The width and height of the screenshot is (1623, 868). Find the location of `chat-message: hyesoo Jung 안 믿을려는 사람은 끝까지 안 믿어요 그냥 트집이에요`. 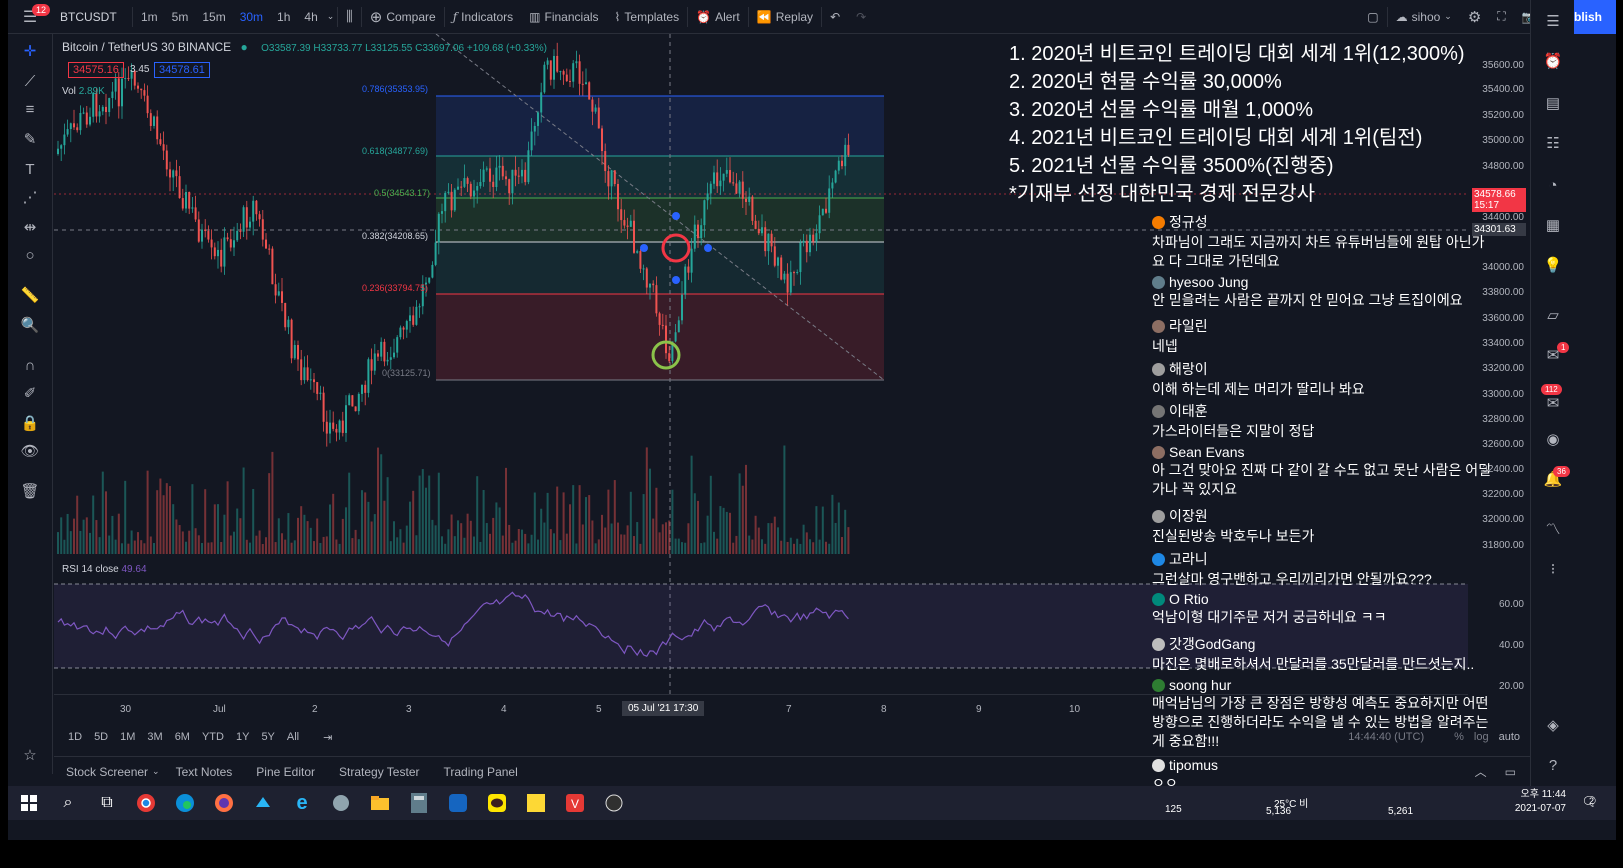

chat-message: hyesoo Jung 안 믿을려는 사람은 끝까지 안 믿어요 그냥 트집이에요 is located at coordinates (1322, 292).